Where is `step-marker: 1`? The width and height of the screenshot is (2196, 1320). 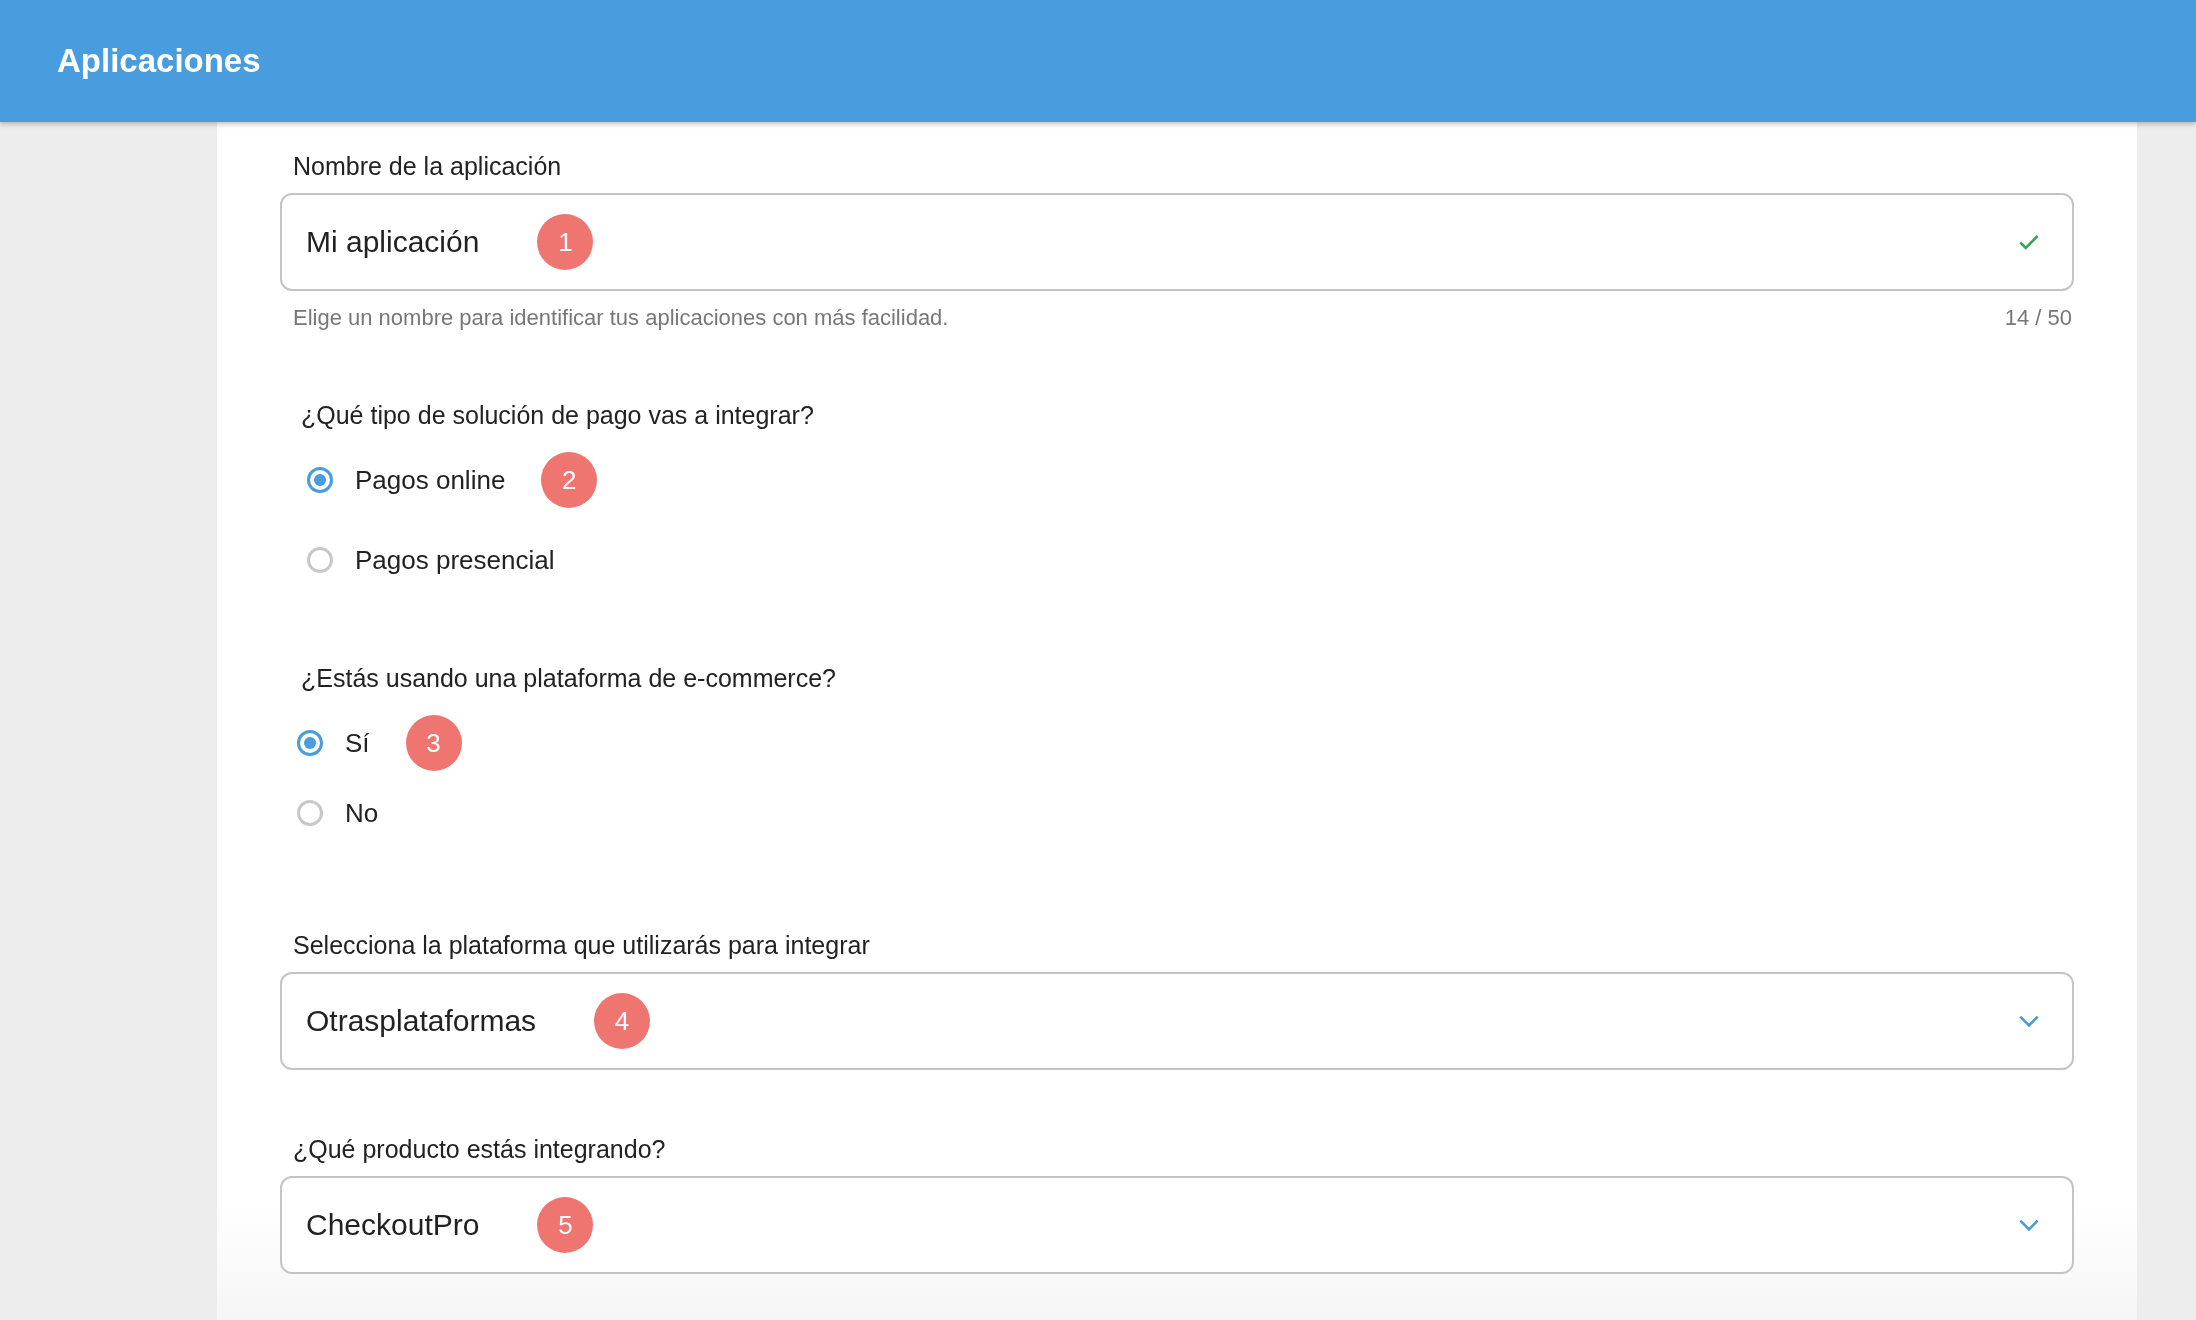
step-marker: 1 is located at coordinates (565, 242).